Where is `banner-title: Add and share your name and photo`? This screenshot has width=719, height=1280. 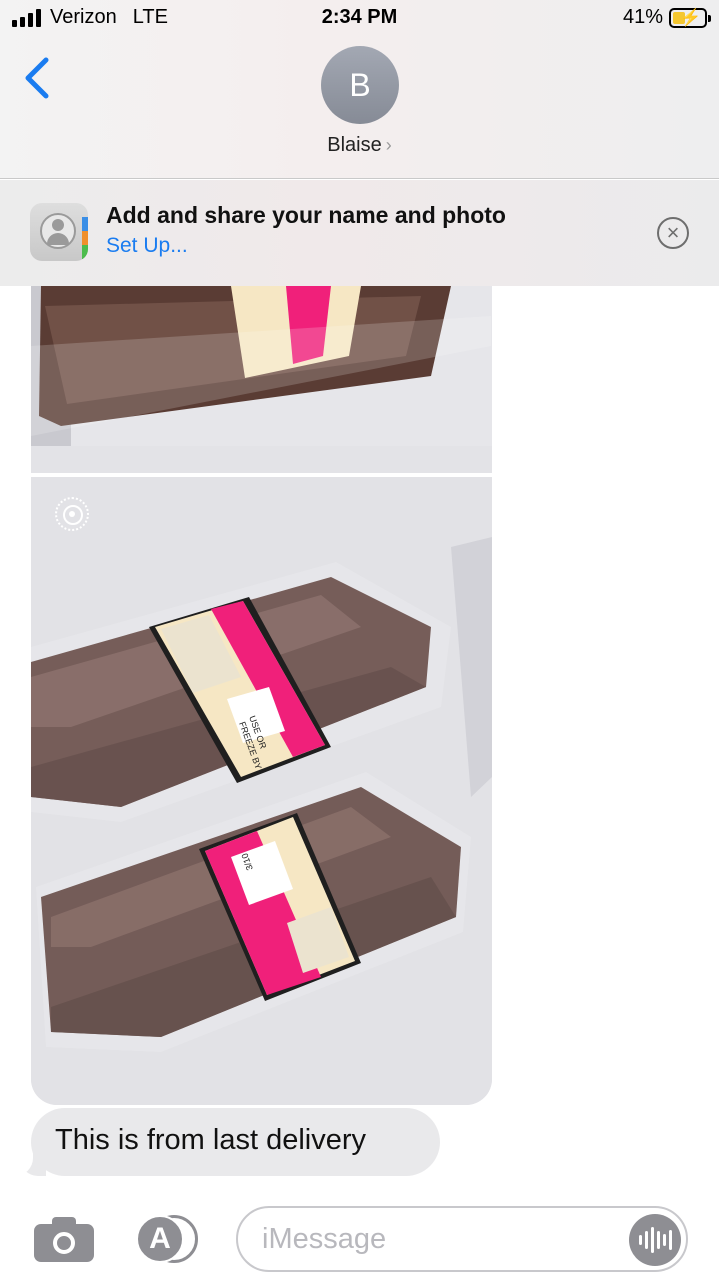 banner-title: Add and share your name and photo is located at coordinates (306, 215).